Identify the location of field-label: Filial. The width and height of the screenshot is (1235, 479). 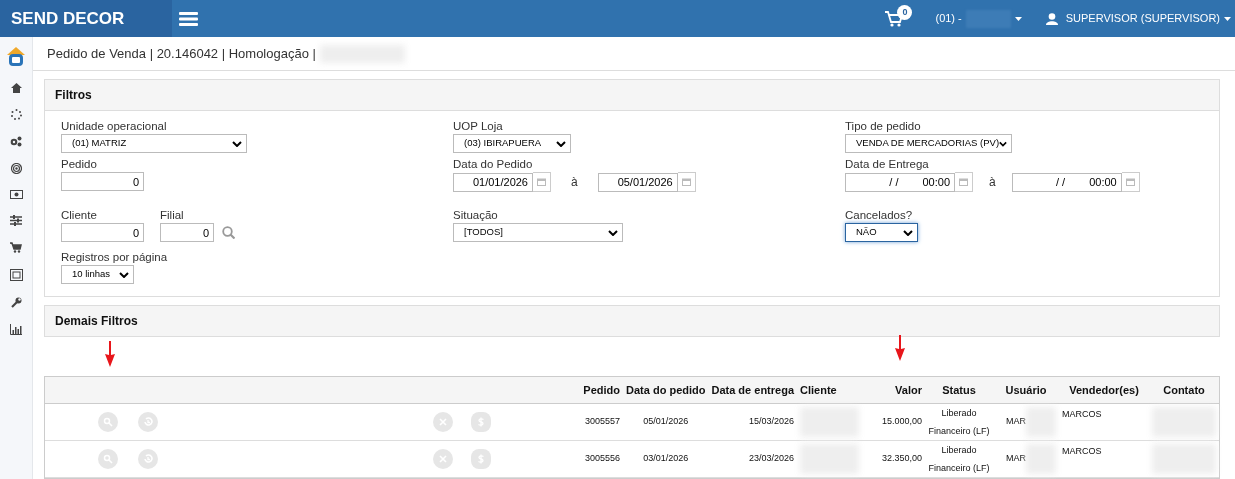
(172, 215).